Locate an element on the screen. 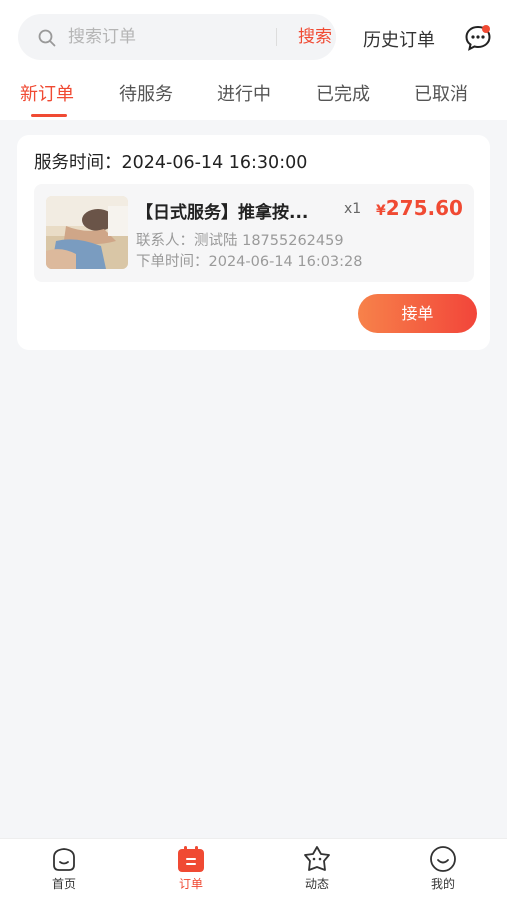  nav-label-home: 首页 is located at coordinates (63, 884).